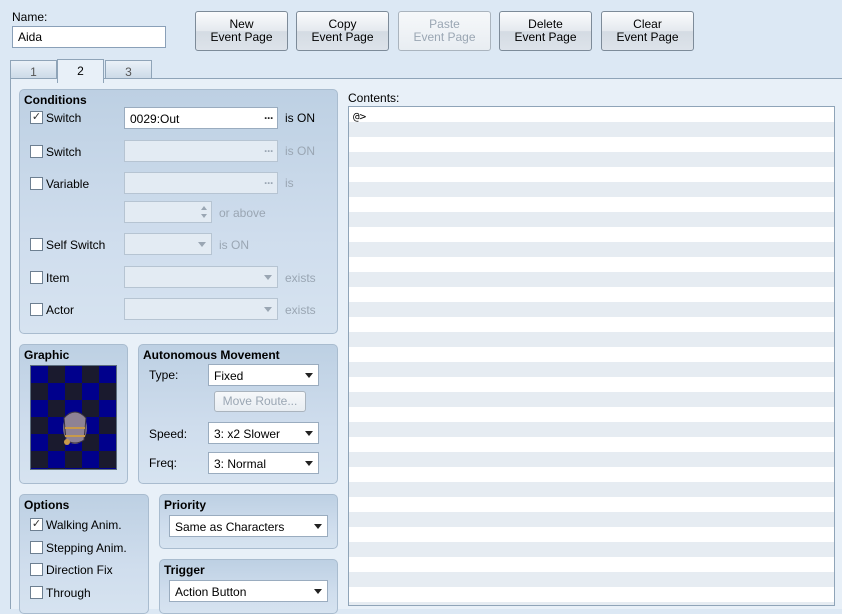  I want to click on clear-event-page-button: Clear Event Page, so click(647, 31).